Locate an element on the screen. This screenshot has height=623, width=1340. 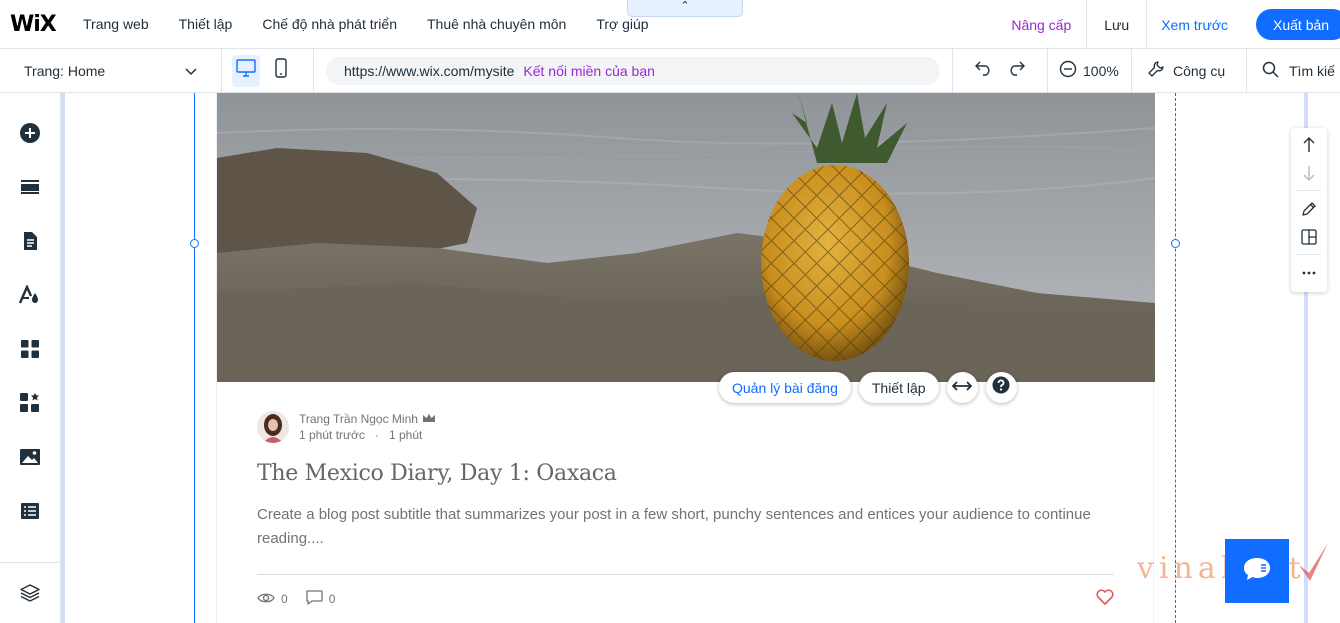
nav-dev-mode: Chế độ nhà phát triển is located at coordinates (329, 24).